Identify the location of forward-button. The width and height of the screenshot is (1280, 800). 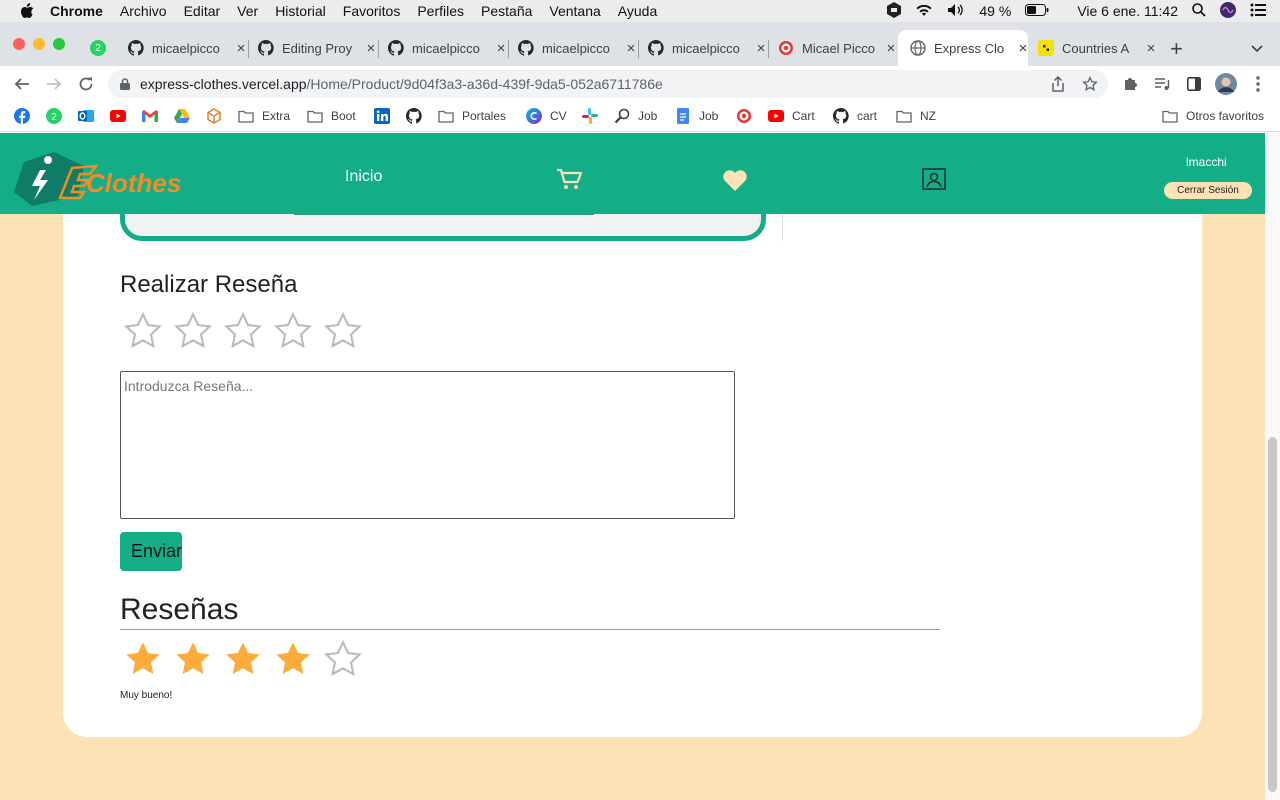
(54, 84).